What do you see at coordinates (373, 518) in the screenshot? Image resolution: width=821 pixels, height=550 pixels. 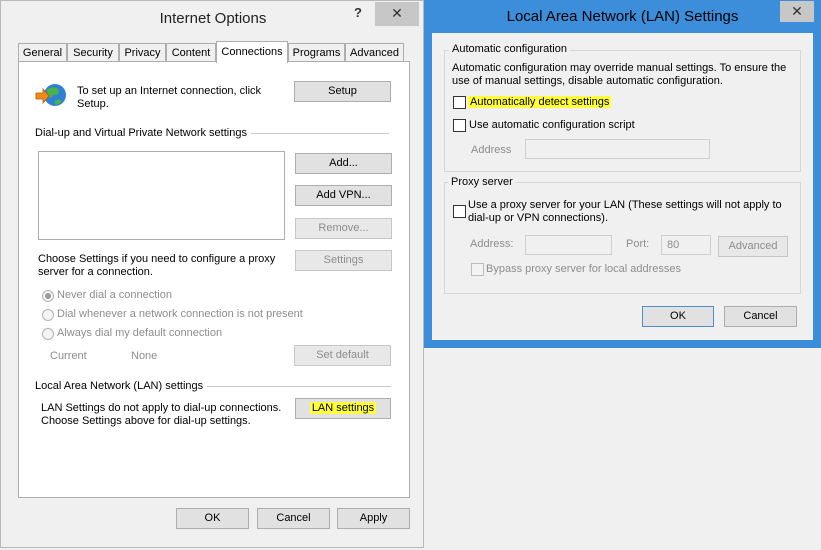 I see `apply-button: Apply` at bounding box center [373, 518].